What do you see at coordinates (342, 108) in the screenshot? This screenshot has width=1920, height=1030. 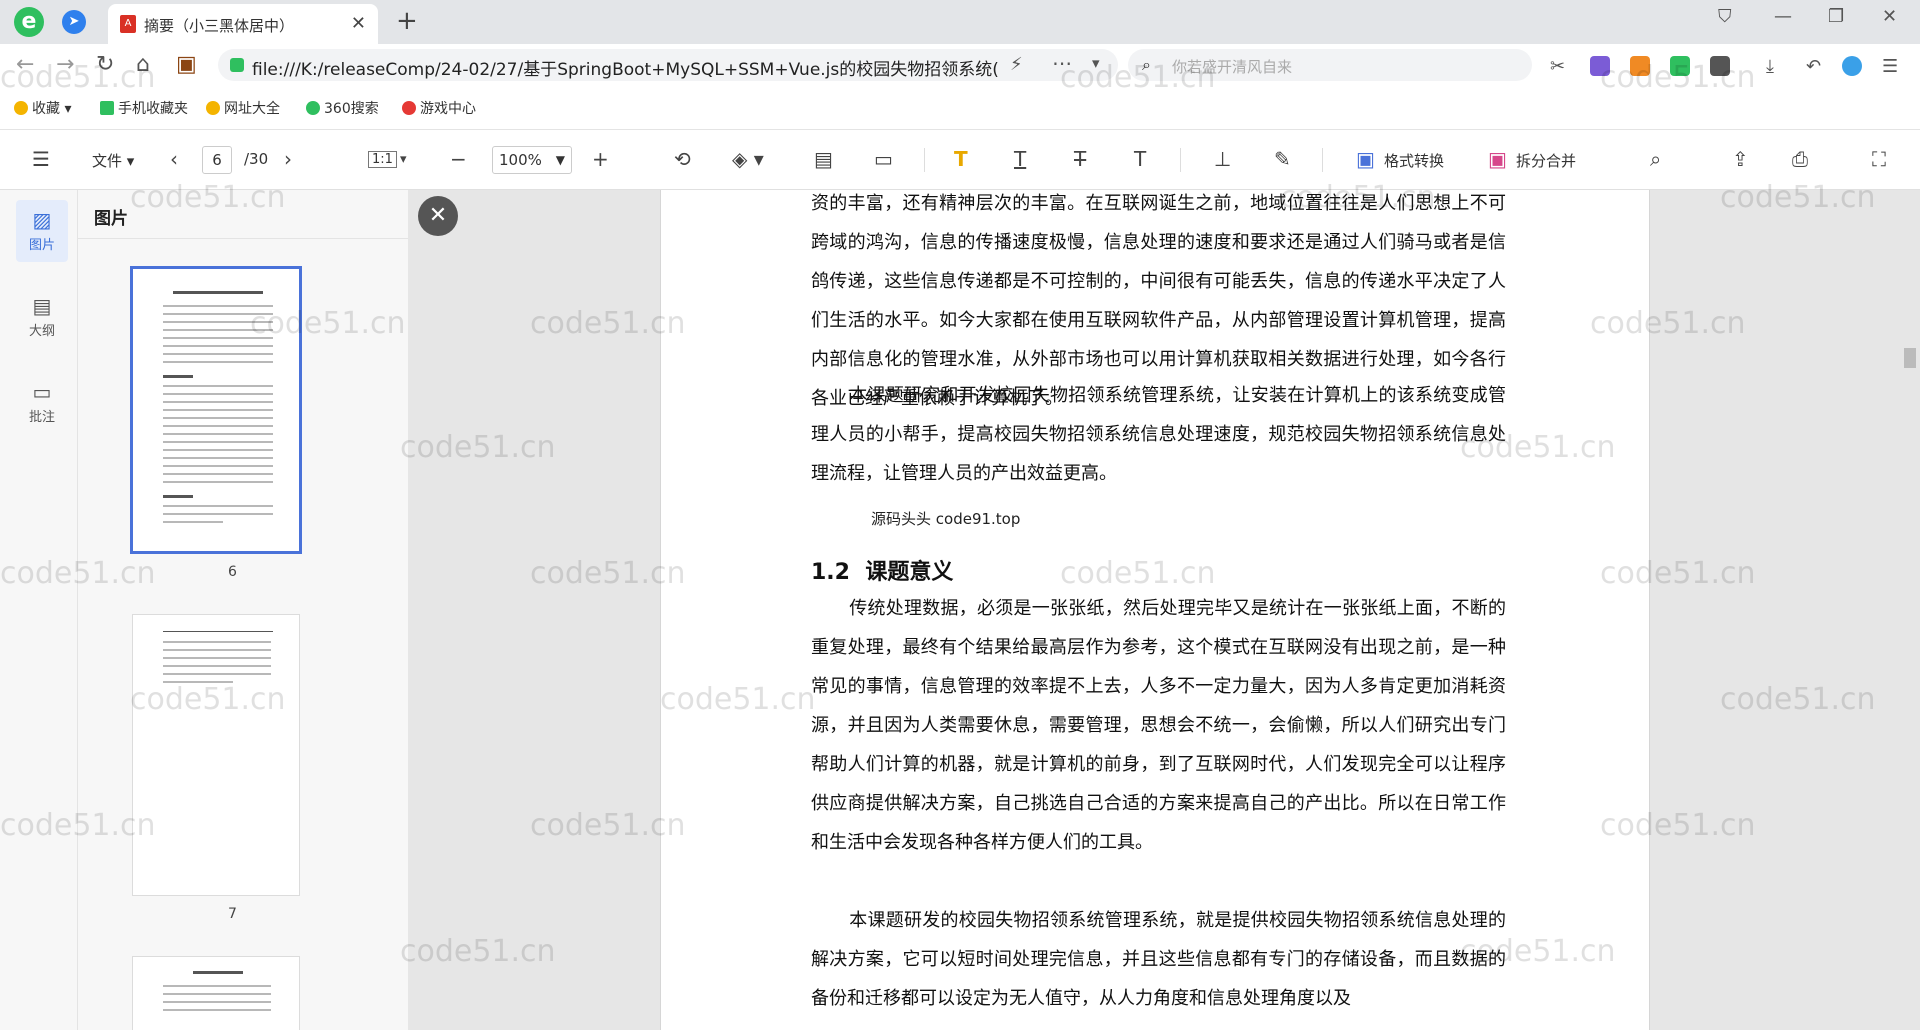 I see `bookmark-360search: 360搜索` at bounding box center [342, 108].